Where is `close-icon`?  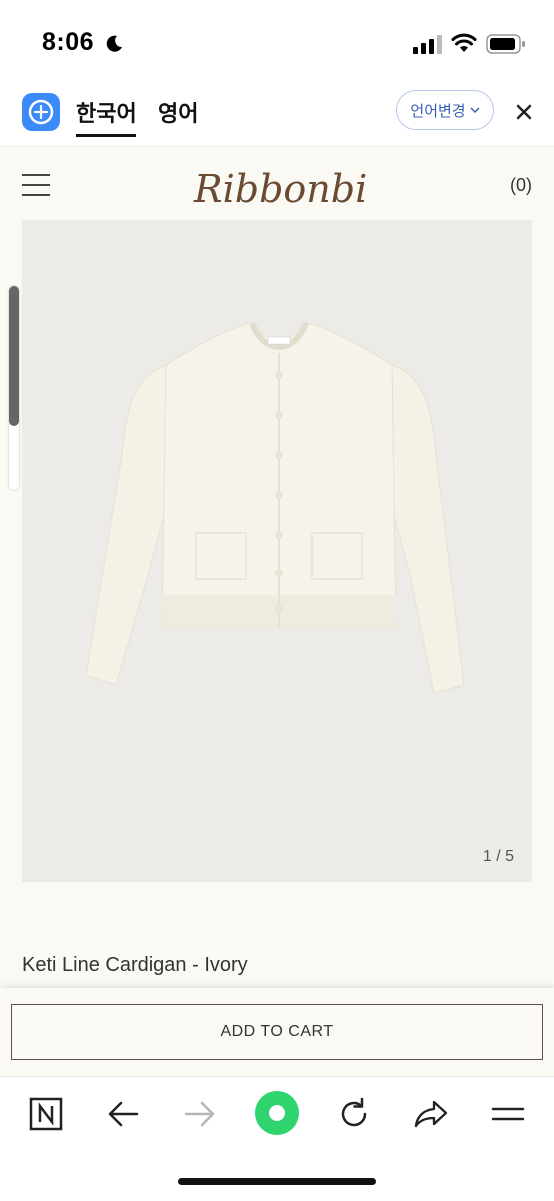
close-icon is located at coordinates (524, 112).